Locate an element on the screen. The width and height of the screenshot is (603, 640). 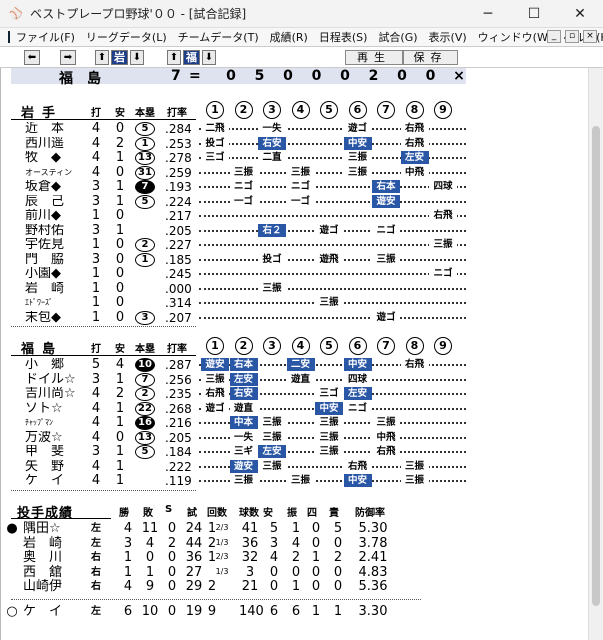
pitching-h: 0 is located at coordinates (274, 572).